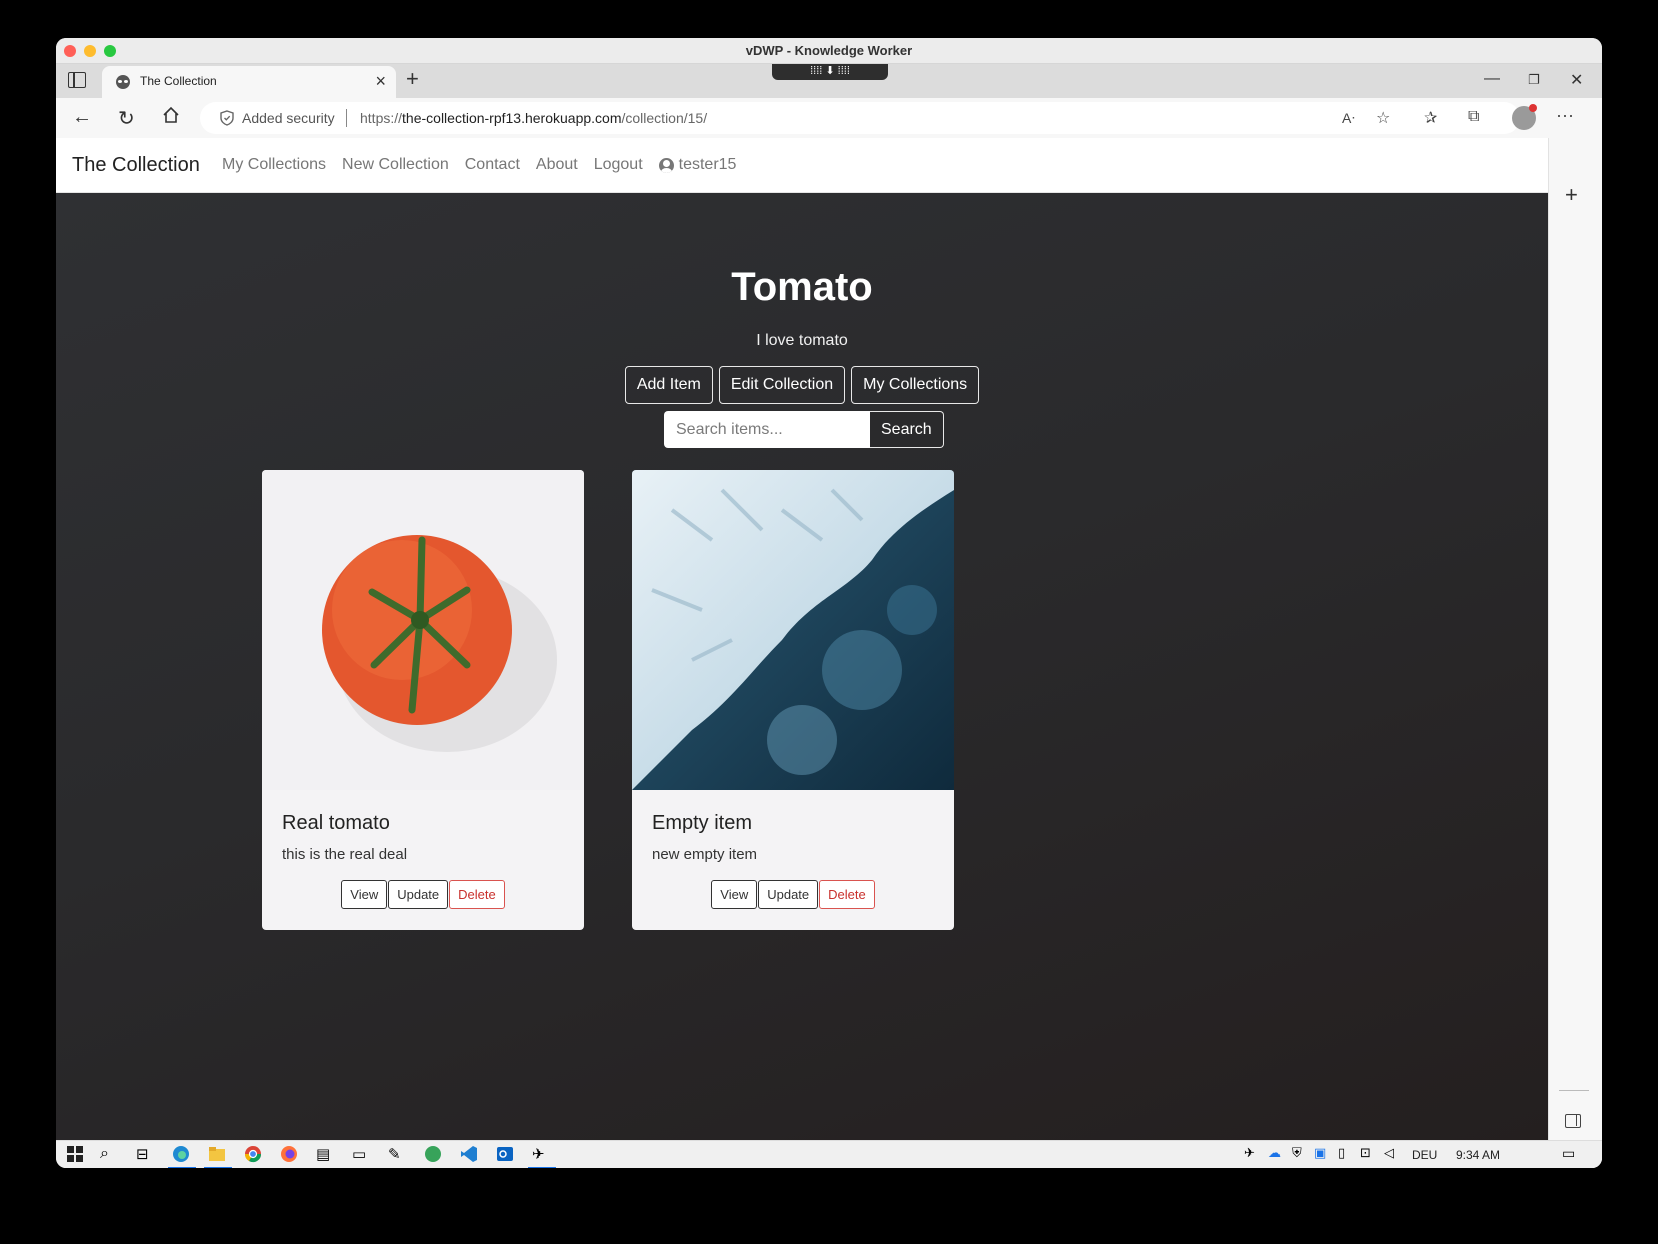 The height and width of the screenshot is (1244, 1658). What do you see at coordinates (1576, 80) in the screenshot?
I see `close-icon: ✕` at bounding box center [1576, 80].